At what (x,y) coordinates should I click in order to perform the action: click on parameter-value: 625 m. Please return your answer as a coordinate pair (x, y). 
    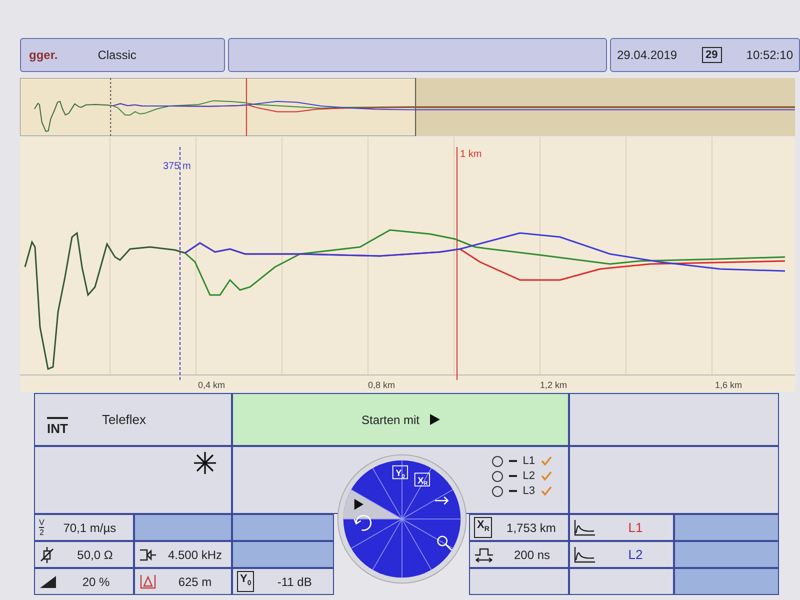
    Looking at the image, I should click on (195, 581).